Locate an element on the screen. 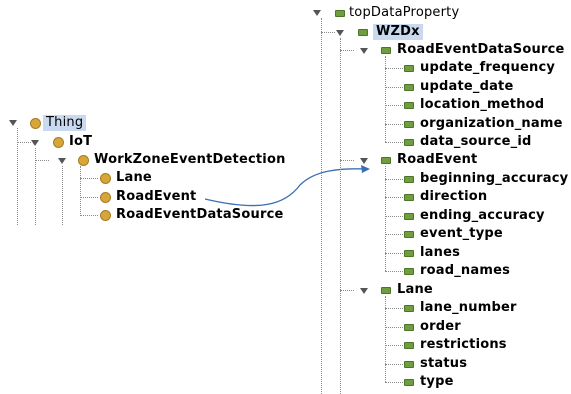 This screenshot has width=571, height=394. property-organization-name: organization_name is located at coordinates (491, 124).